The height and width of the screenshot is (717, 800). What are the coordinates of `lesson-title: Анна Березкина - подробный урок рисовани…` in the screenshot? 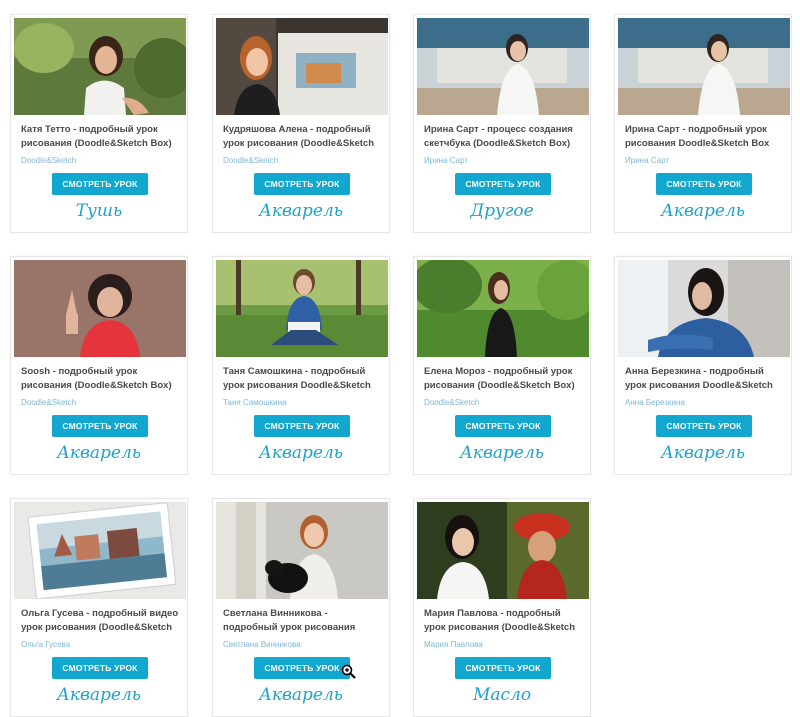 It's located at (705, 379).